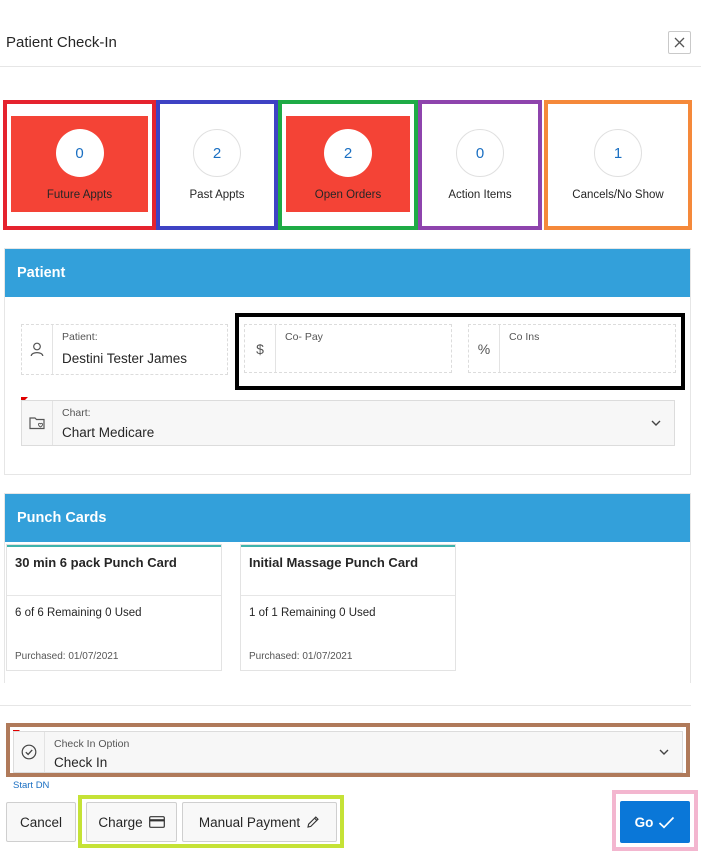 This screenshot has width=701, height=854. Describe the element at coordinates (334, 562) in the screenshot. I see `card-title: Initial Massage Punch Card` at that location.